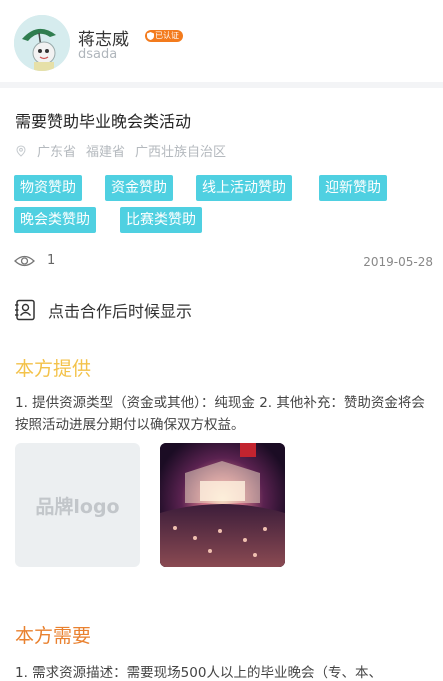 This screenshot has width=443, height=681. What do you see at coordinates (57, 152) in the screenshot?
I see `region-item: 广东省` at bounding box center [57, 152].